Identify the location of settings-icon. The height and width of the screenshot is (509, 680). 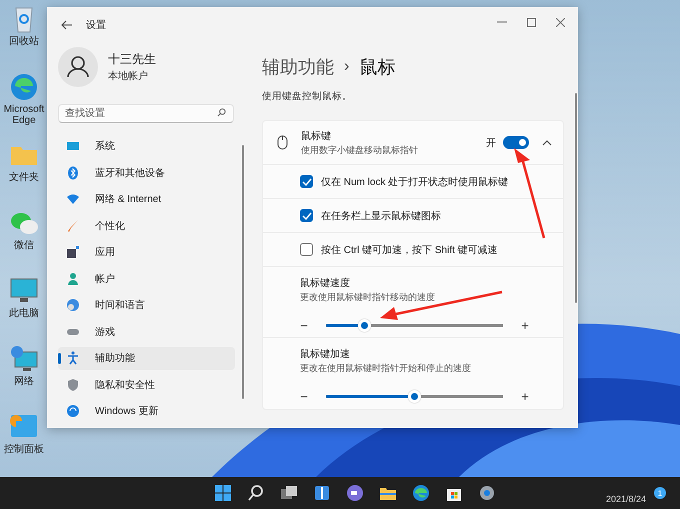
(487, 493).